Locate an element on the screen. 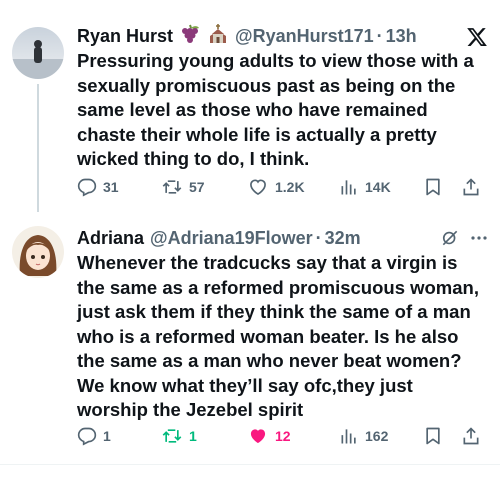  tweet-header: Adriana @Adriana19Flower · 32m is located at coordinates (282, 238).